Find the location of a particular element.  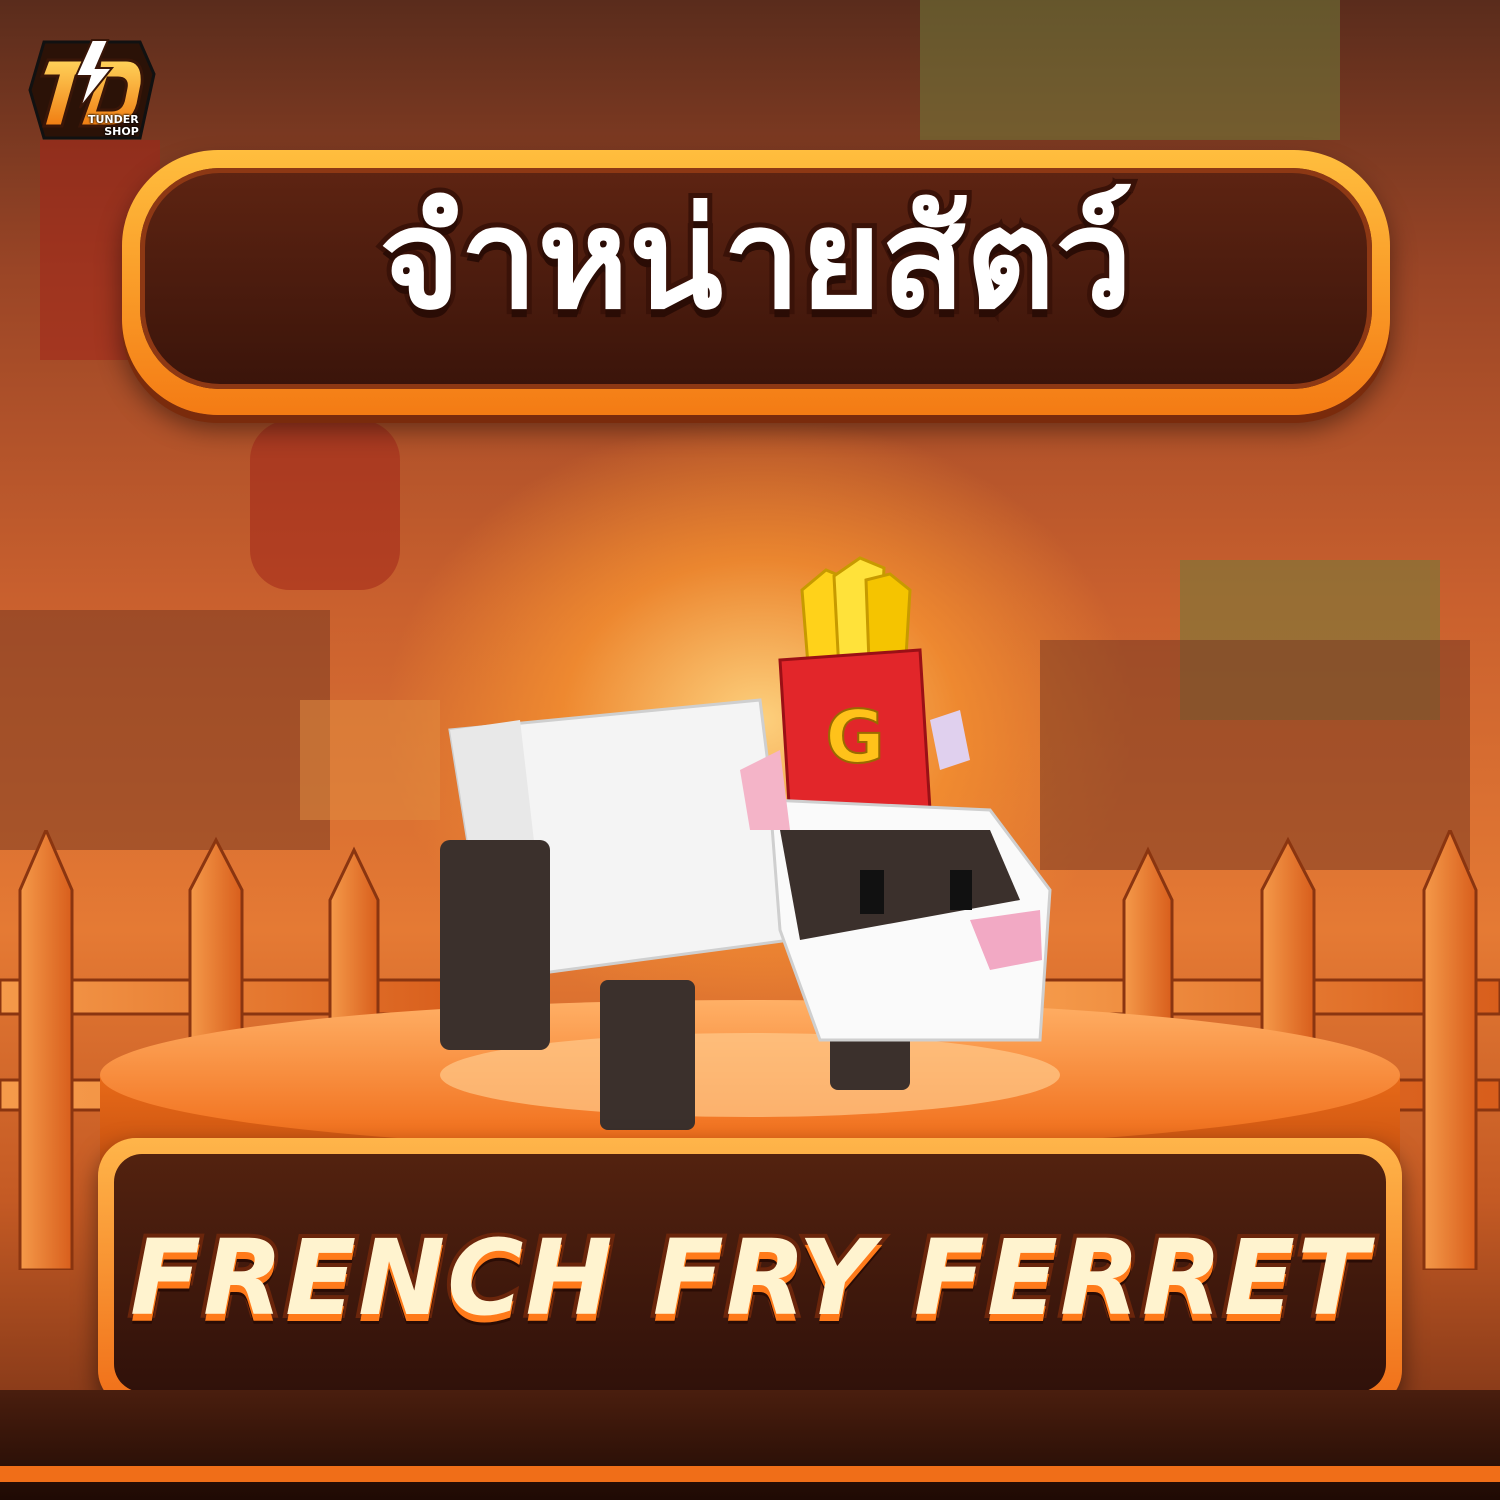

ground-stripe is located at coordinates (750, 1474).